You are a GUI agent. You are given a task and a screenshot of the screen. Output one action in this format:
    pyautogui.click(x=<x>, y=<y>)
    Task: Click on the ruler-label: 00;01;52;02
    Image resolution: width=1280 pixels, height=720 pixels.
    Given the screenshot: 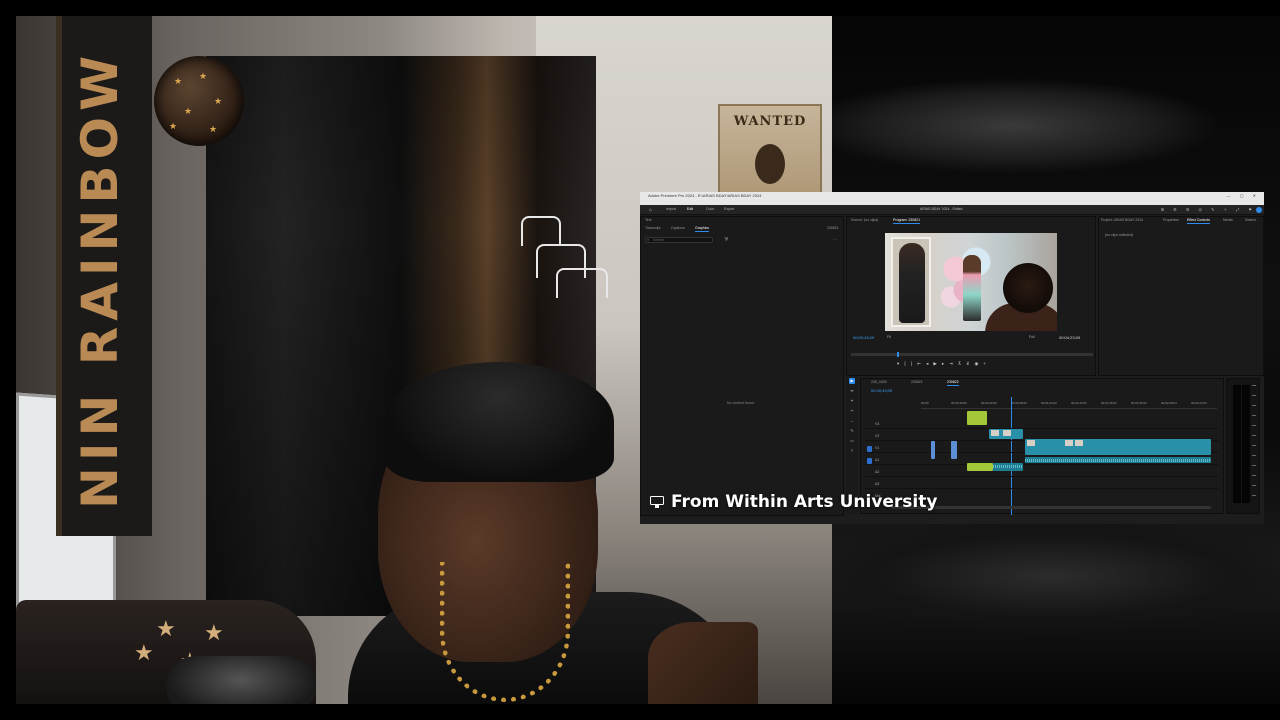 What is the action you would take?
    pyautogui.click(x=1139, y=403)
    